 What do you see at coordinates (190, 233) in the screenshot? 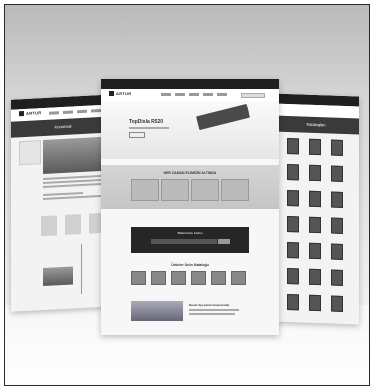
I see `newsletter-title: Bültenimize Katılın` at bounding box center [190, 233].